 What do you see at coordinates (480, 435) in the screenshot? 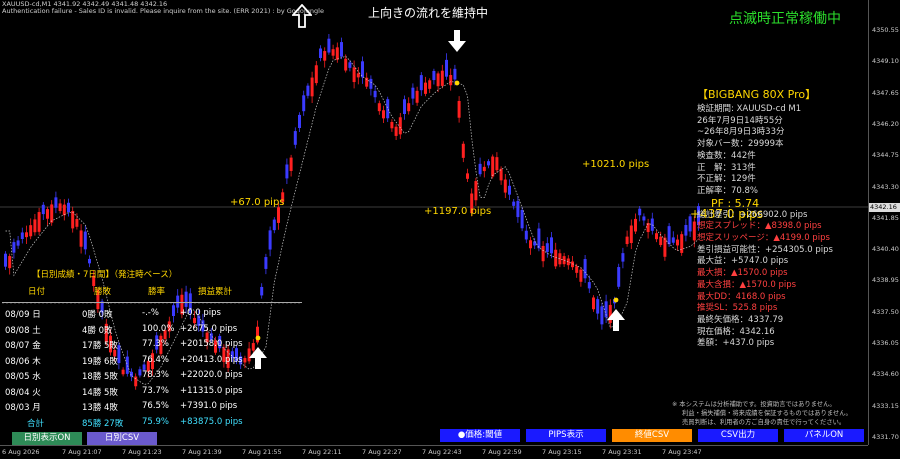
I see `panel-button: ●価格:閾値` at bounding box center [480, 435].